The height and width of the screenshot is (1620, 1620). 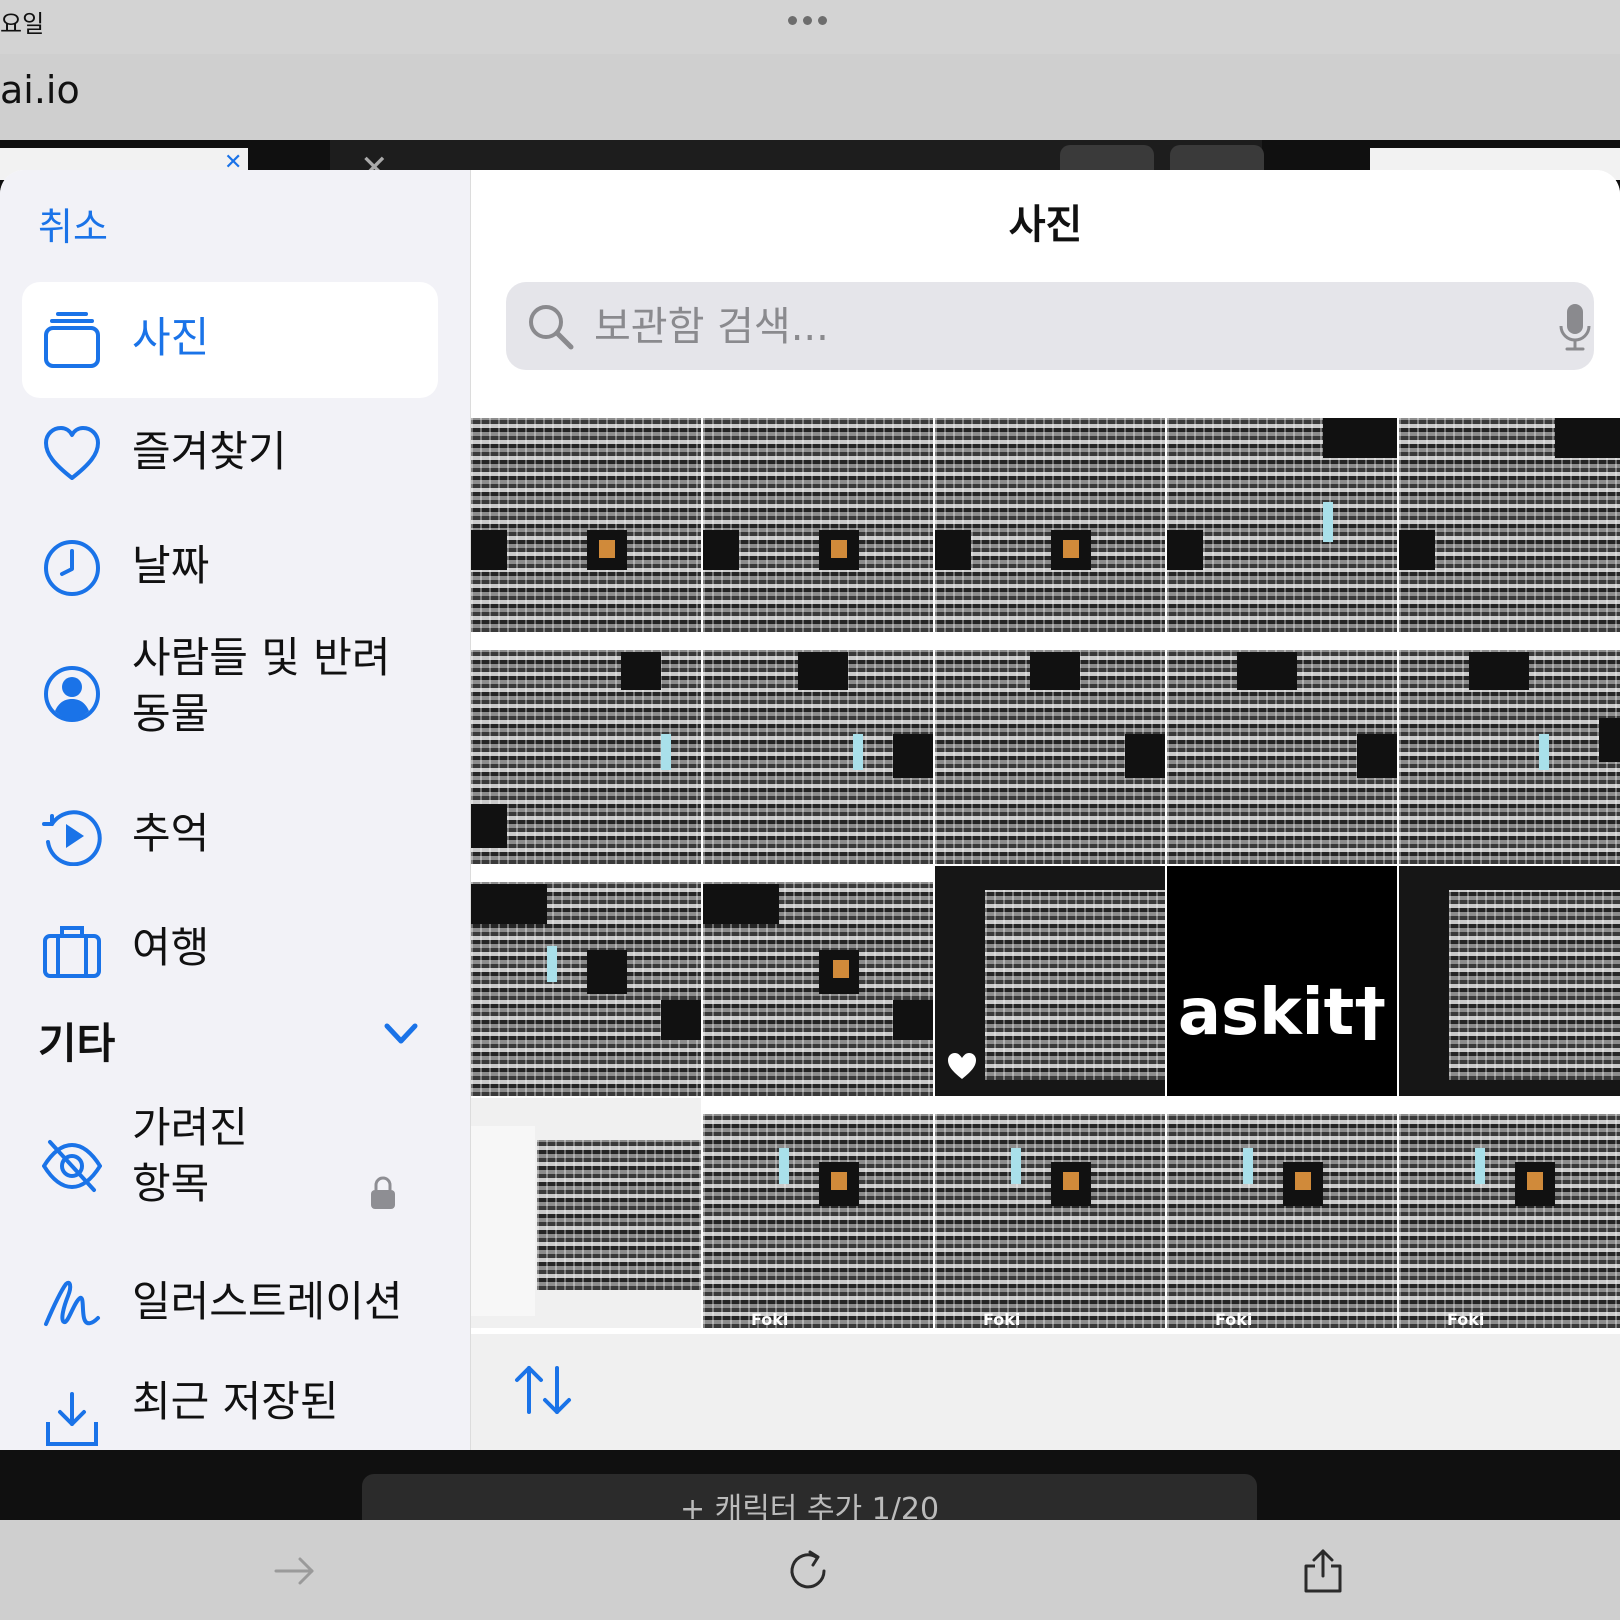 What do you see at coordinates (72, 1303) in the screenshot?
I see `illustration-scribble-icon` at bounding box center [72, 1303].